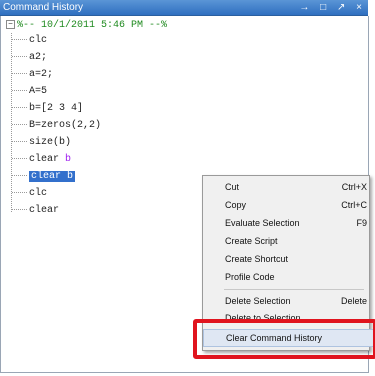  Describe the element at coordinates (41, 142) in the screenshot. I see `history-item: size(b)` at that location.